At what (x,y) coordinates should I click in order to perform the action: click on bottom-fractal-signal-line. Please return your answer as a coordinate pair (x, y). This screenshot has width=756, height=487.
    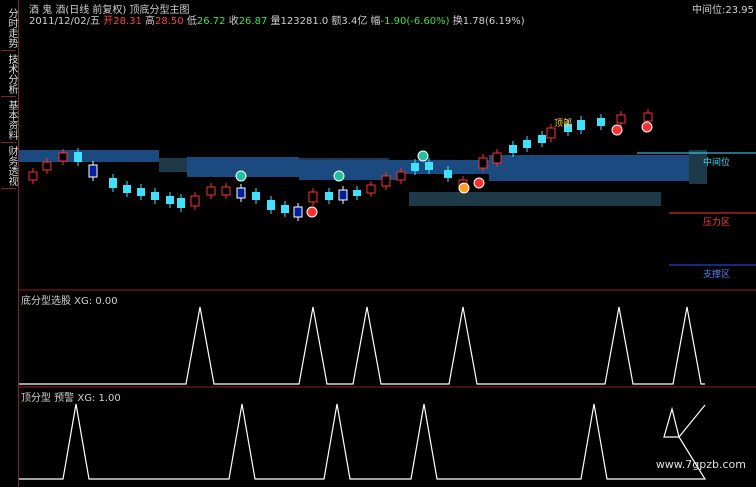
    Looking at the image, I should click on (362, 345).